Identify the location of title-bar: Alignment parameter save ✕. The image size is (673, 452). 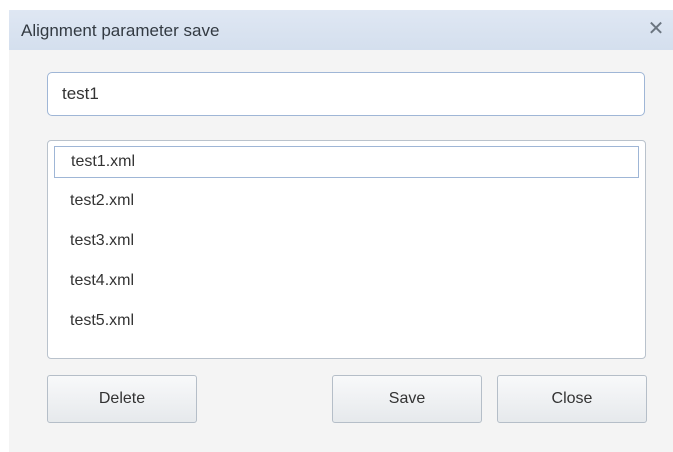
(341, 30).